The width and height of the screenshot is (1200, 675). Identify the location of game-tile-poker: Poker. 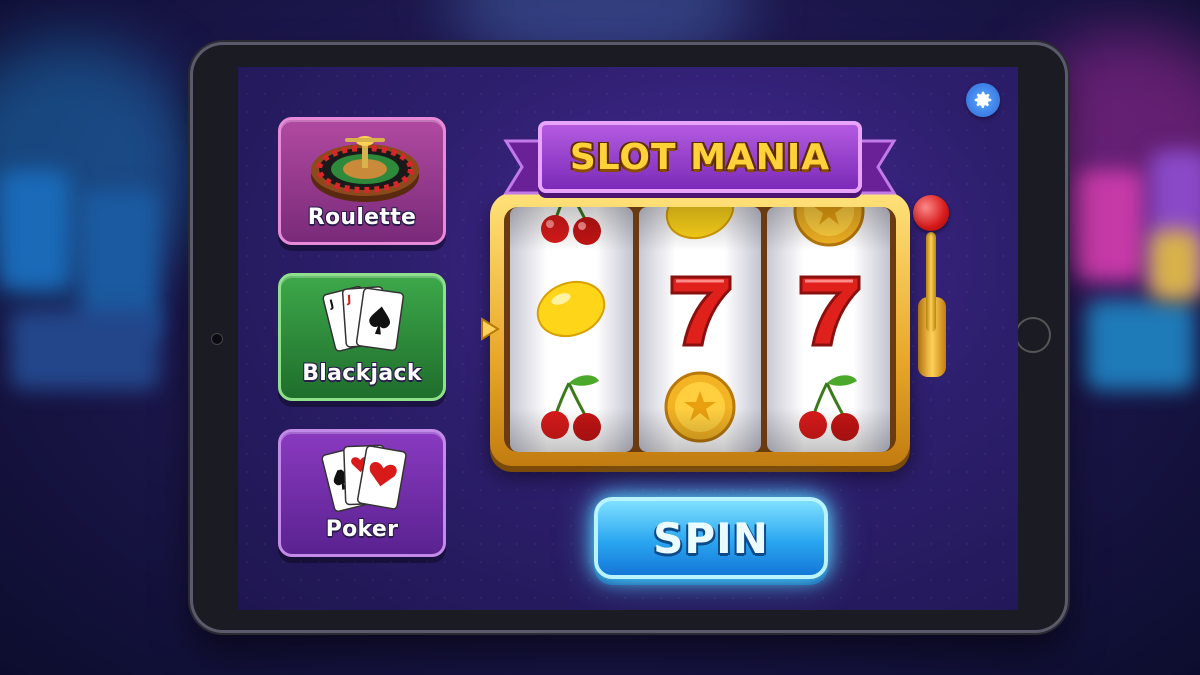
(362, 493).